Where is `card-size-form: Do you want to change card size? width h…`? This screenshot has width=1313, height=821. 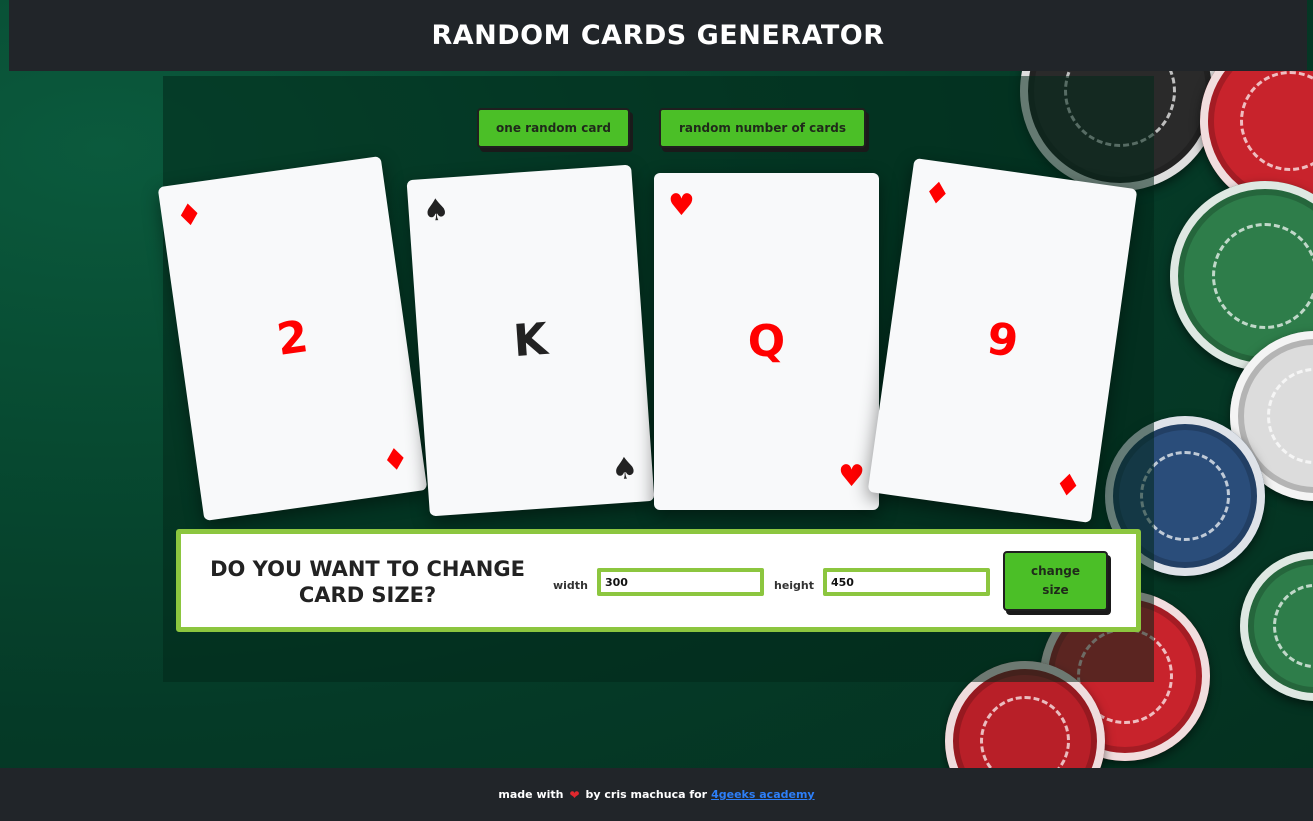 card-size-form: Do you want to change card size? width h… is located at coordinates (658, 580).